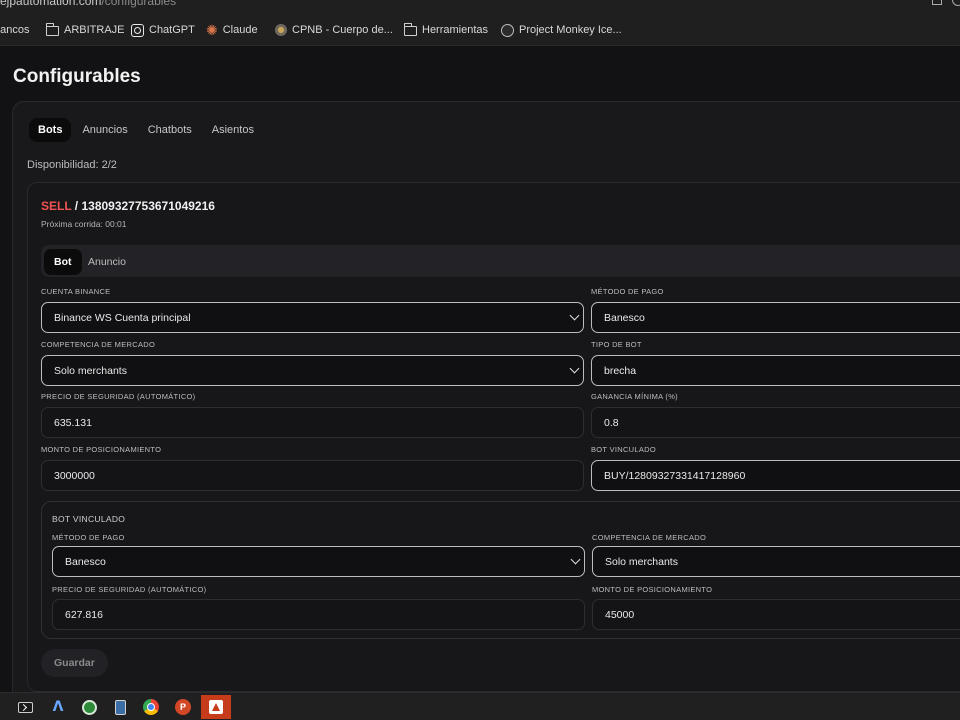 The image size is (960, 720). What do you see at coordinates (84, 224) in the screenshot?
I see `next-run-text: Próxima corrida: 00:01` at bounding box center [84, 224].